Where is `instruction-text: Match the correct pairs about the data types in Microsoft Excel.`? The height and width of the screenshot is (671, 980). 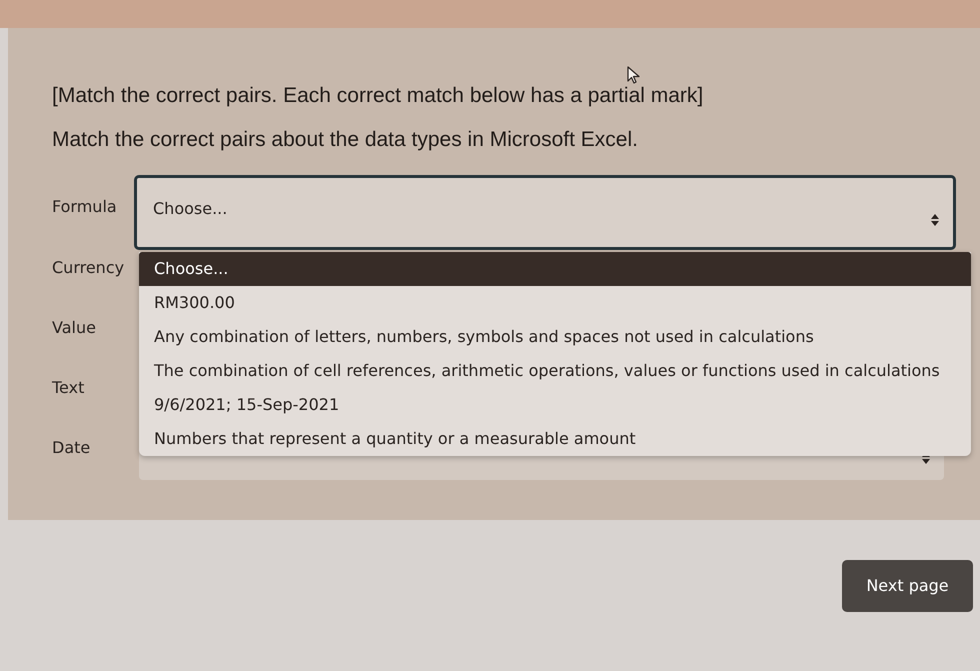 instruction-text: Match the correct pairs about the data types in Microsoft Excel. is located at coordinates (345, 140).